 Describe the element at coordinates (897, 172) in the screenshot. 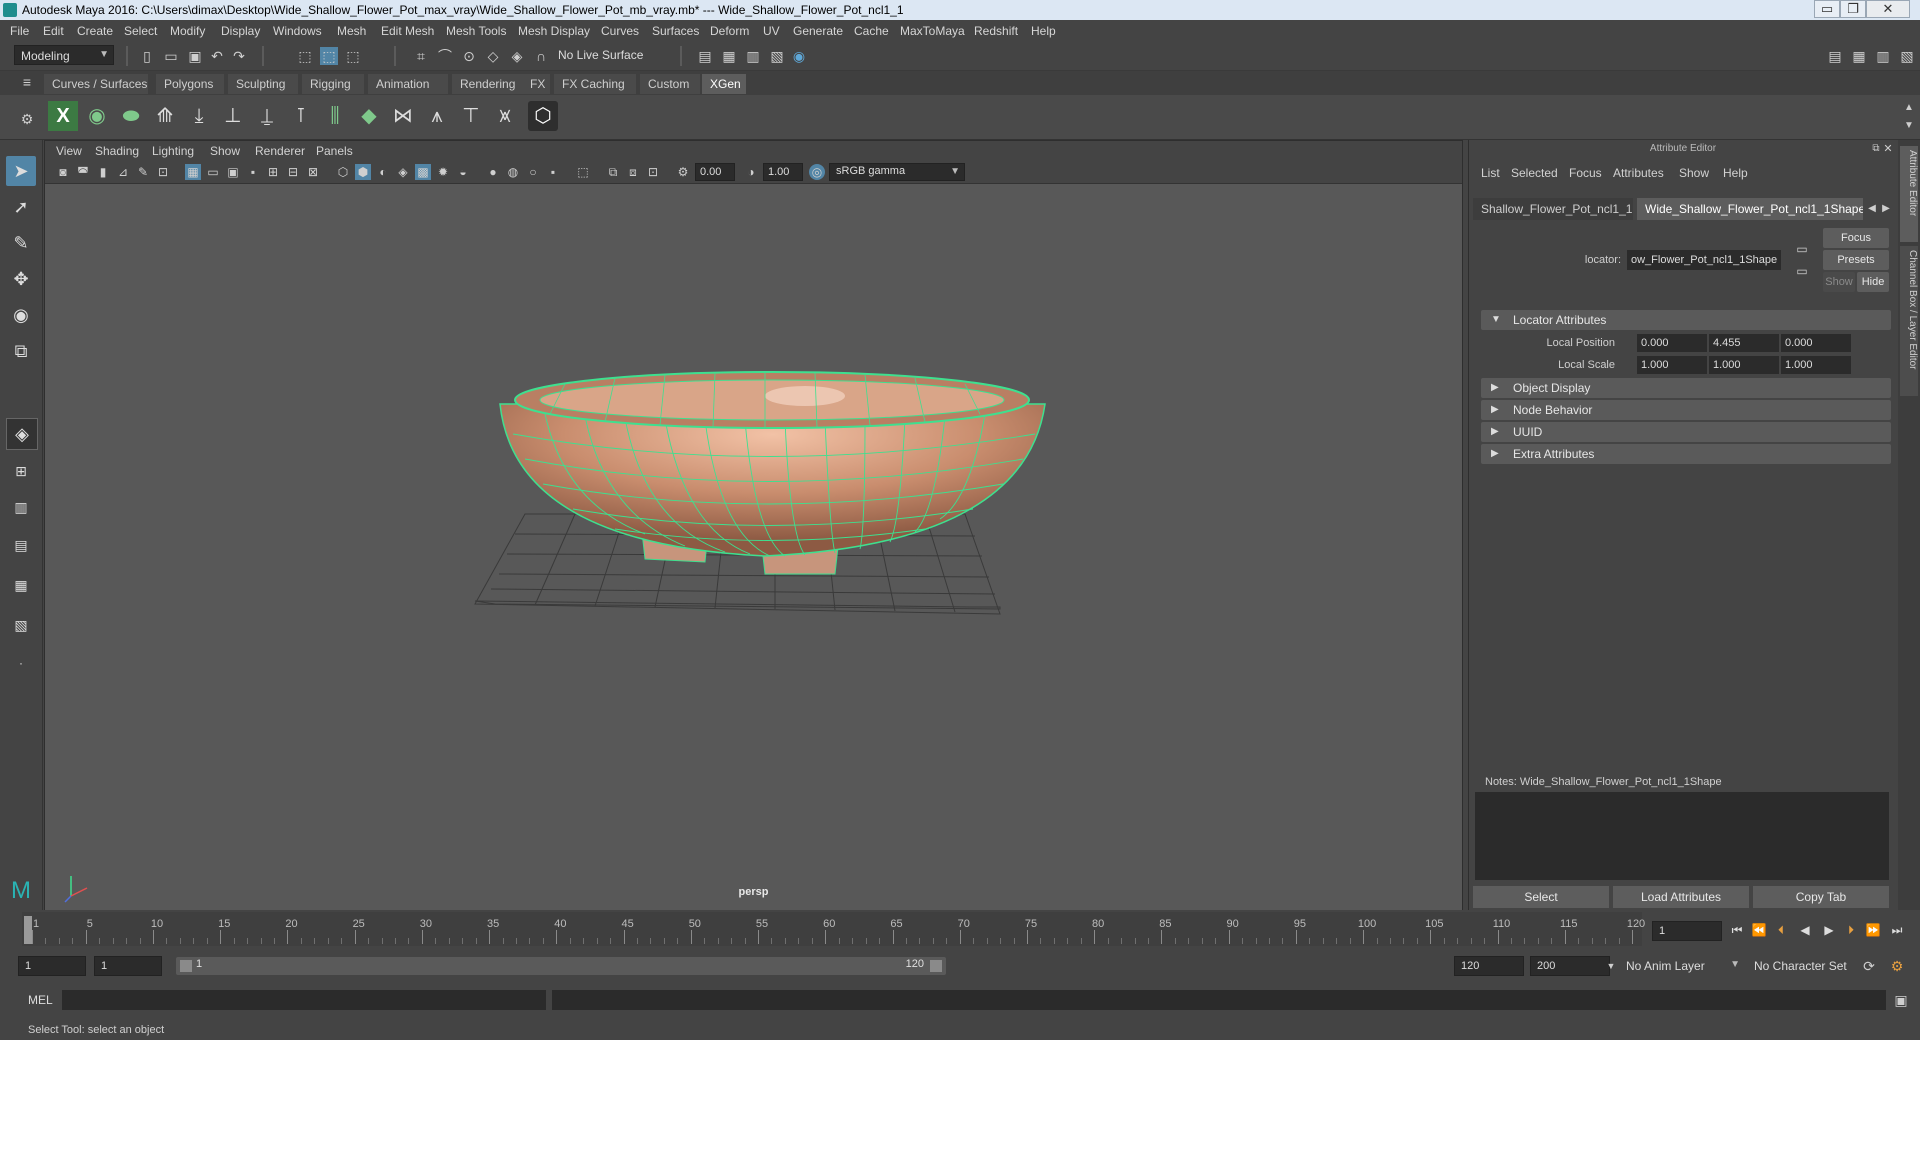

I see `color-space-dropdown: sRGB gamma ▼` at that location.